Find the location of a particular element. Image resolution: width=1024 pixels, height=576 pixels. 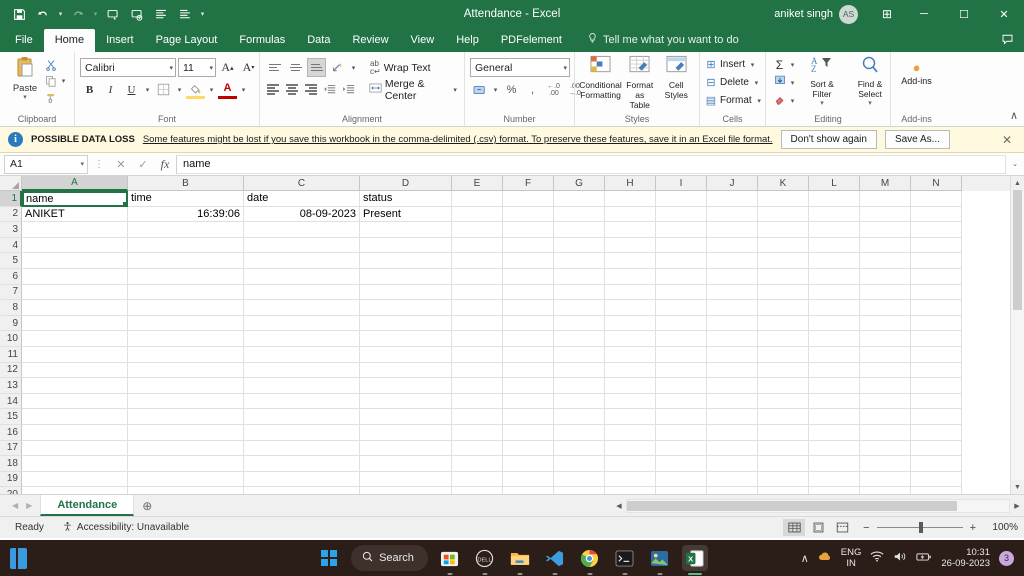

row-header-4: 4 is located at coordinates (11, 245).